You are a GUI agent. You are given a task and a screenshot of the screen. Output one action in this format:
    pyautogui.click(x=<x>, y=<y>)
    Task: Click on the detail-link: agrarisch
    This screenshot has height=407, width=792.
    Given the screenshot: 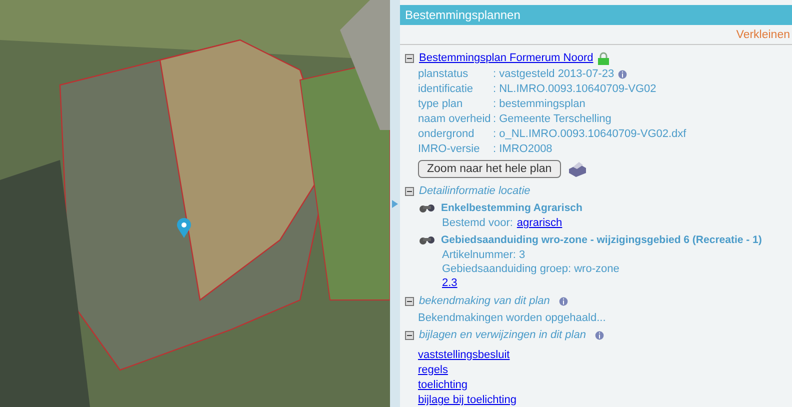 What is the action you would take?
    pyautogui.click(x=539, y=223)
    